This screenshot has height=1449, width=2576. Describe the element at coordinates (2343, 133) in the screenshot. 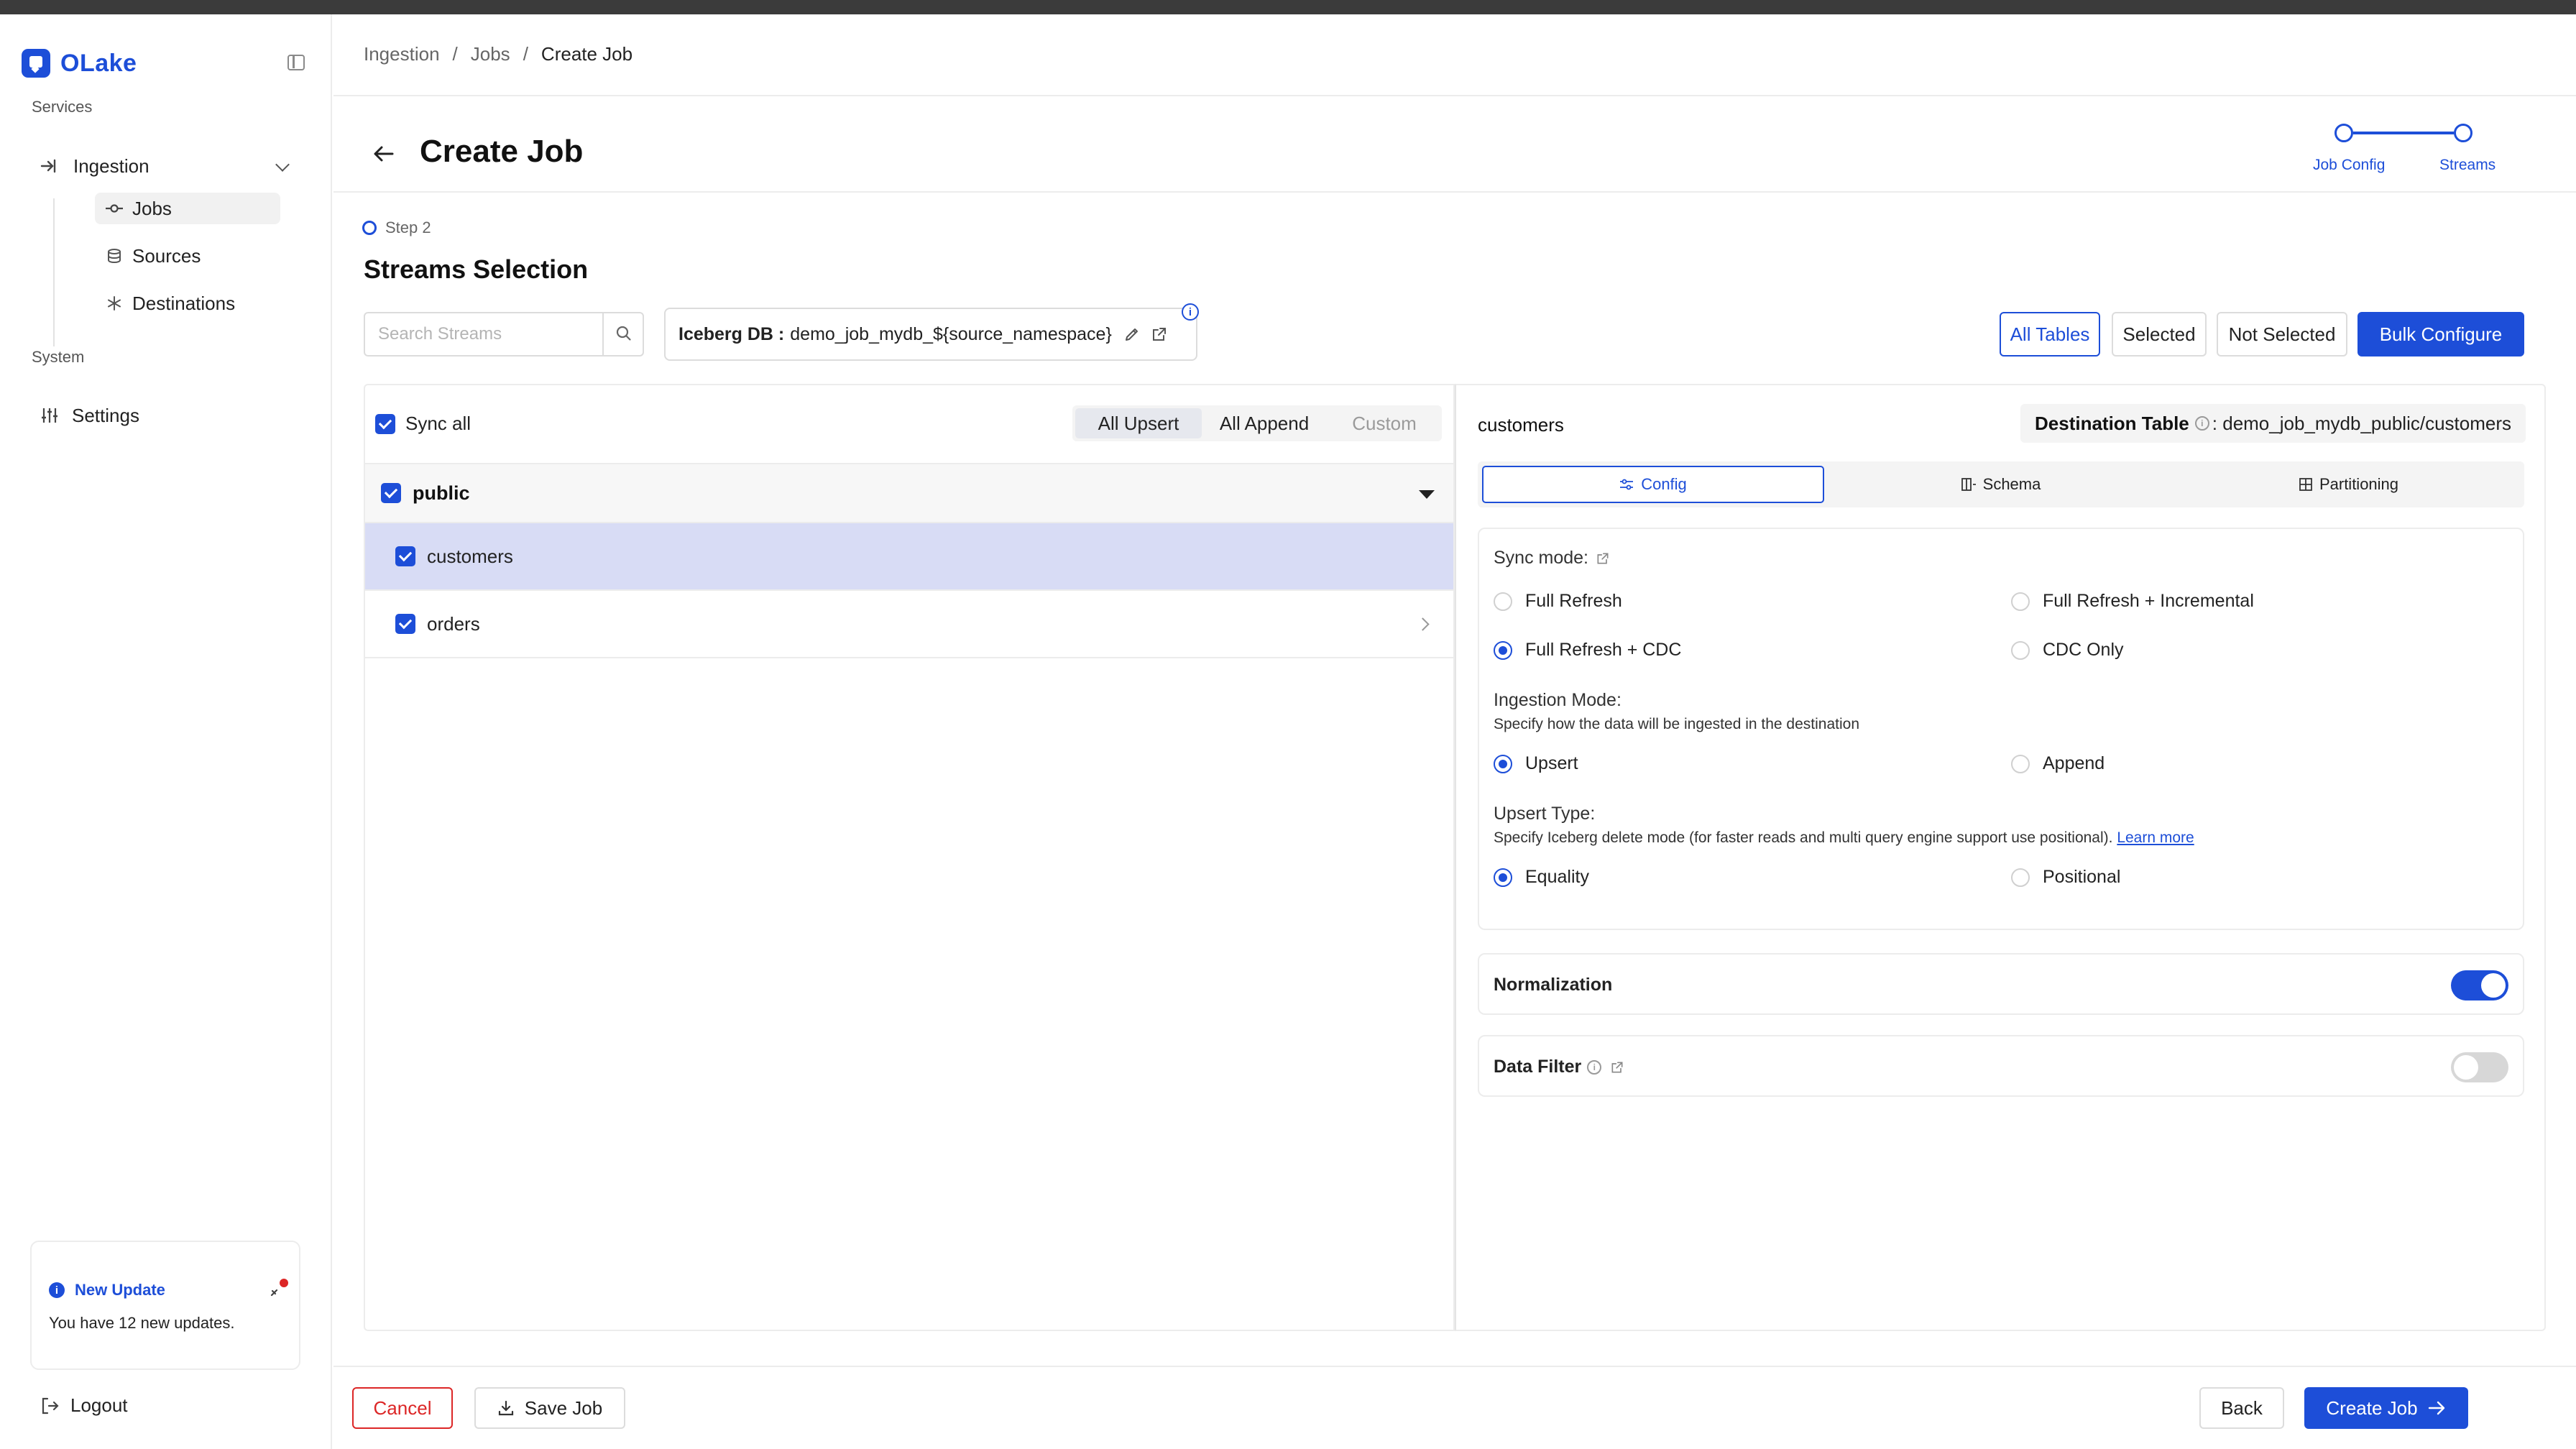

I see `step-dot-job-config` at that location.